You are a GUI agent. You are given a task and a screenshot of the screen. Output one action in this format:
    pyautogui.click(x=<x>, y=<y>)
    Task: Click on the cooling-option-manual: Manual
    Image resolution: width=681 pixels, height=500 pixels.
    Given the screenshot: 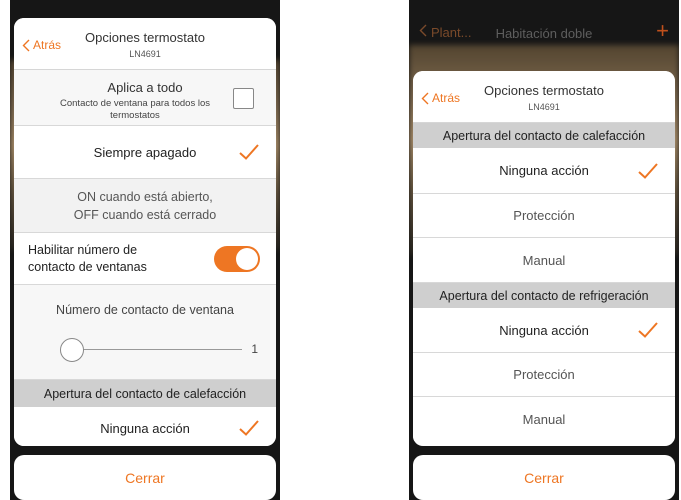 What is the action you would take?
    pyautogui.click(x=544, y=419)
    